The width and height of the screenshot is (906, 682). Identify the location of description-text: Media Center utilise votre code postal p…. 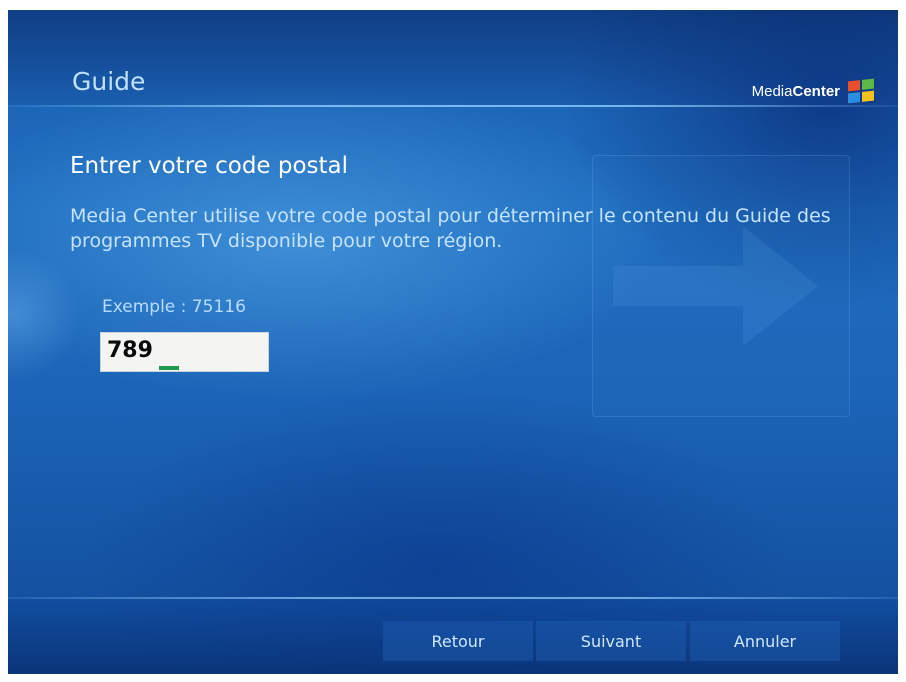
(450, 228).